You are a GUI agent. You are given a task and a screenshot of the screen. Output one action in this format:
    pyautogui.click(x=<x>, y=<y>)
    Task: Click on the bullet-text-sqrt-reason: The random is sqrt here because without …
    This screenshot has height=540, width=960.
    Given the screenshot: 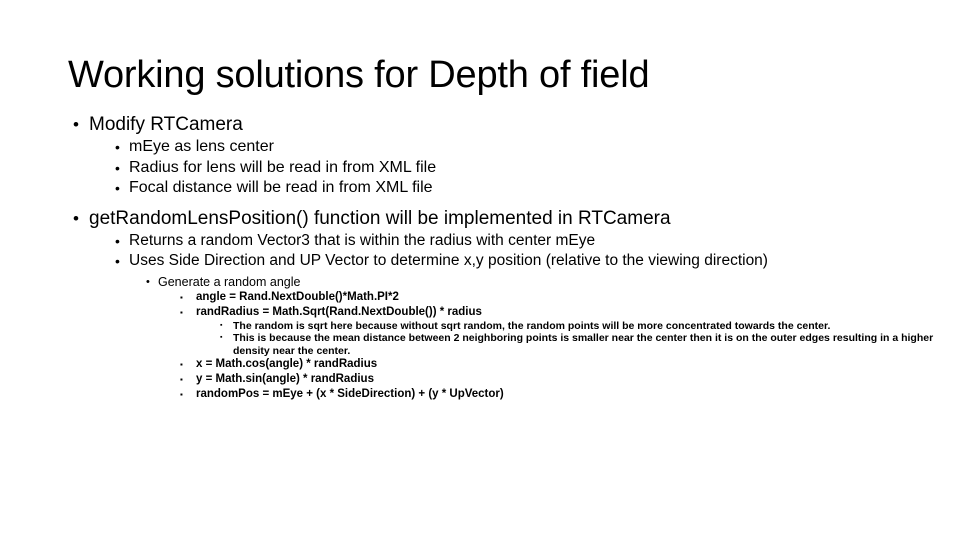 What is the action you would take?
    pyautogui.click(x=532, y=325)
    